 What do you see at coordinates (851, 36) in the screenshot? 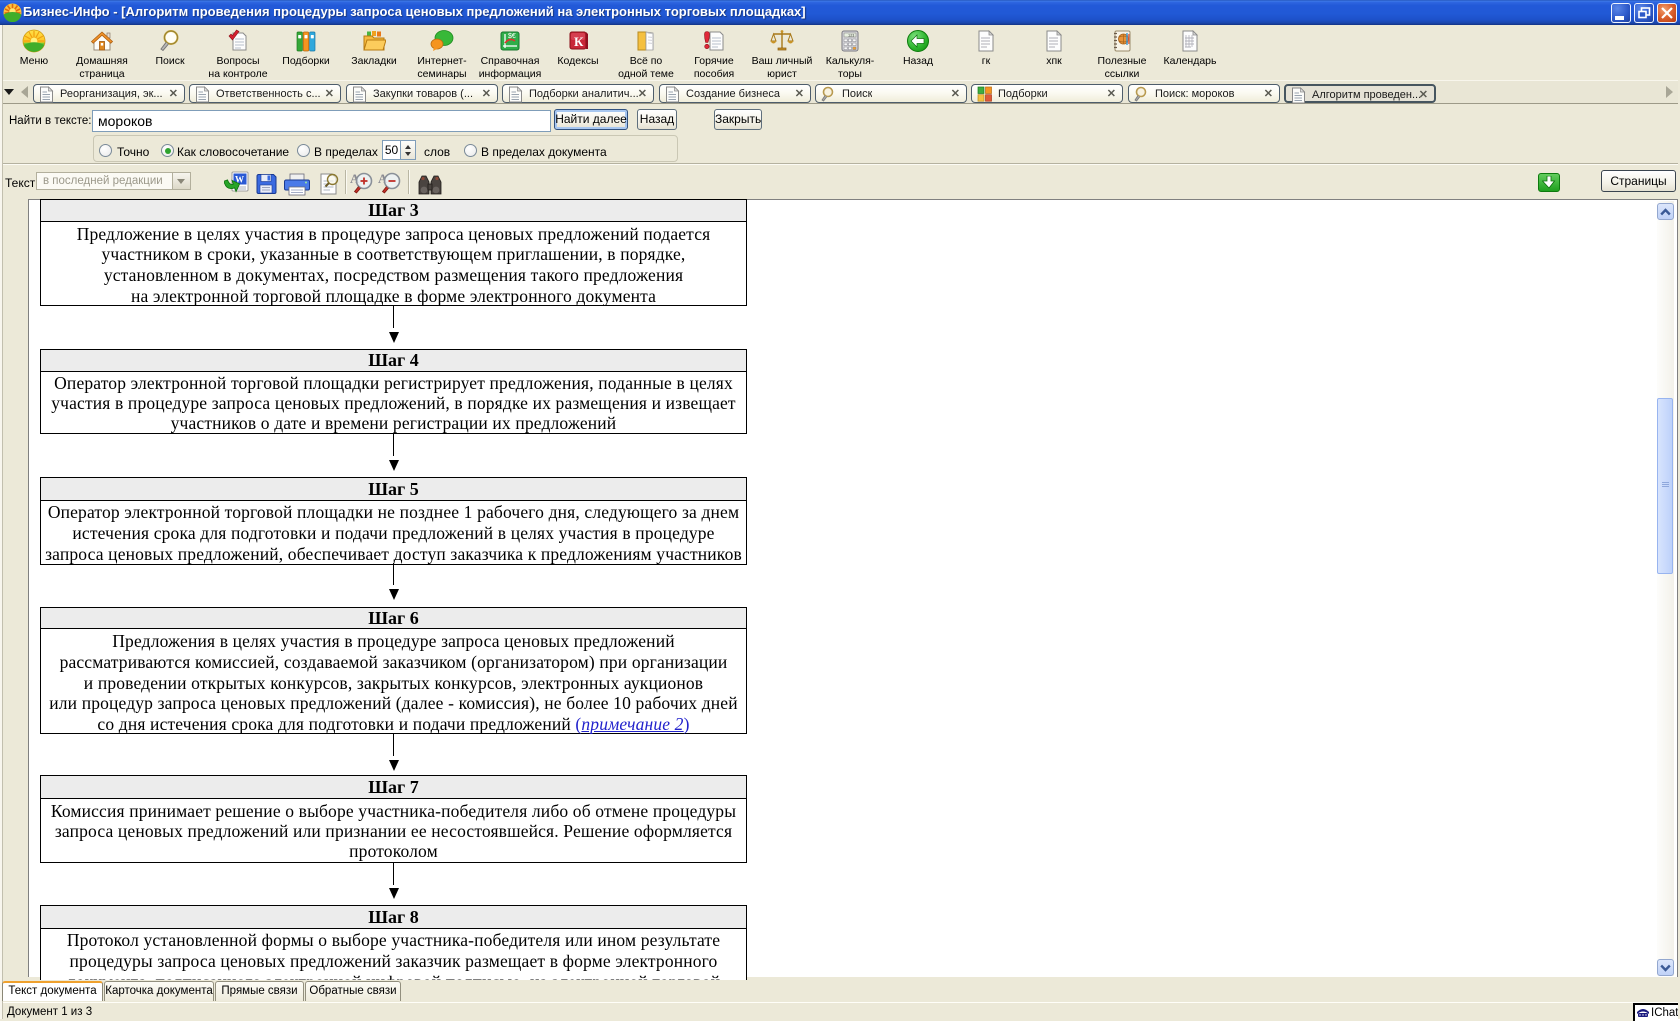
I see `svg-text: 123` at bounding box center [851, 36].